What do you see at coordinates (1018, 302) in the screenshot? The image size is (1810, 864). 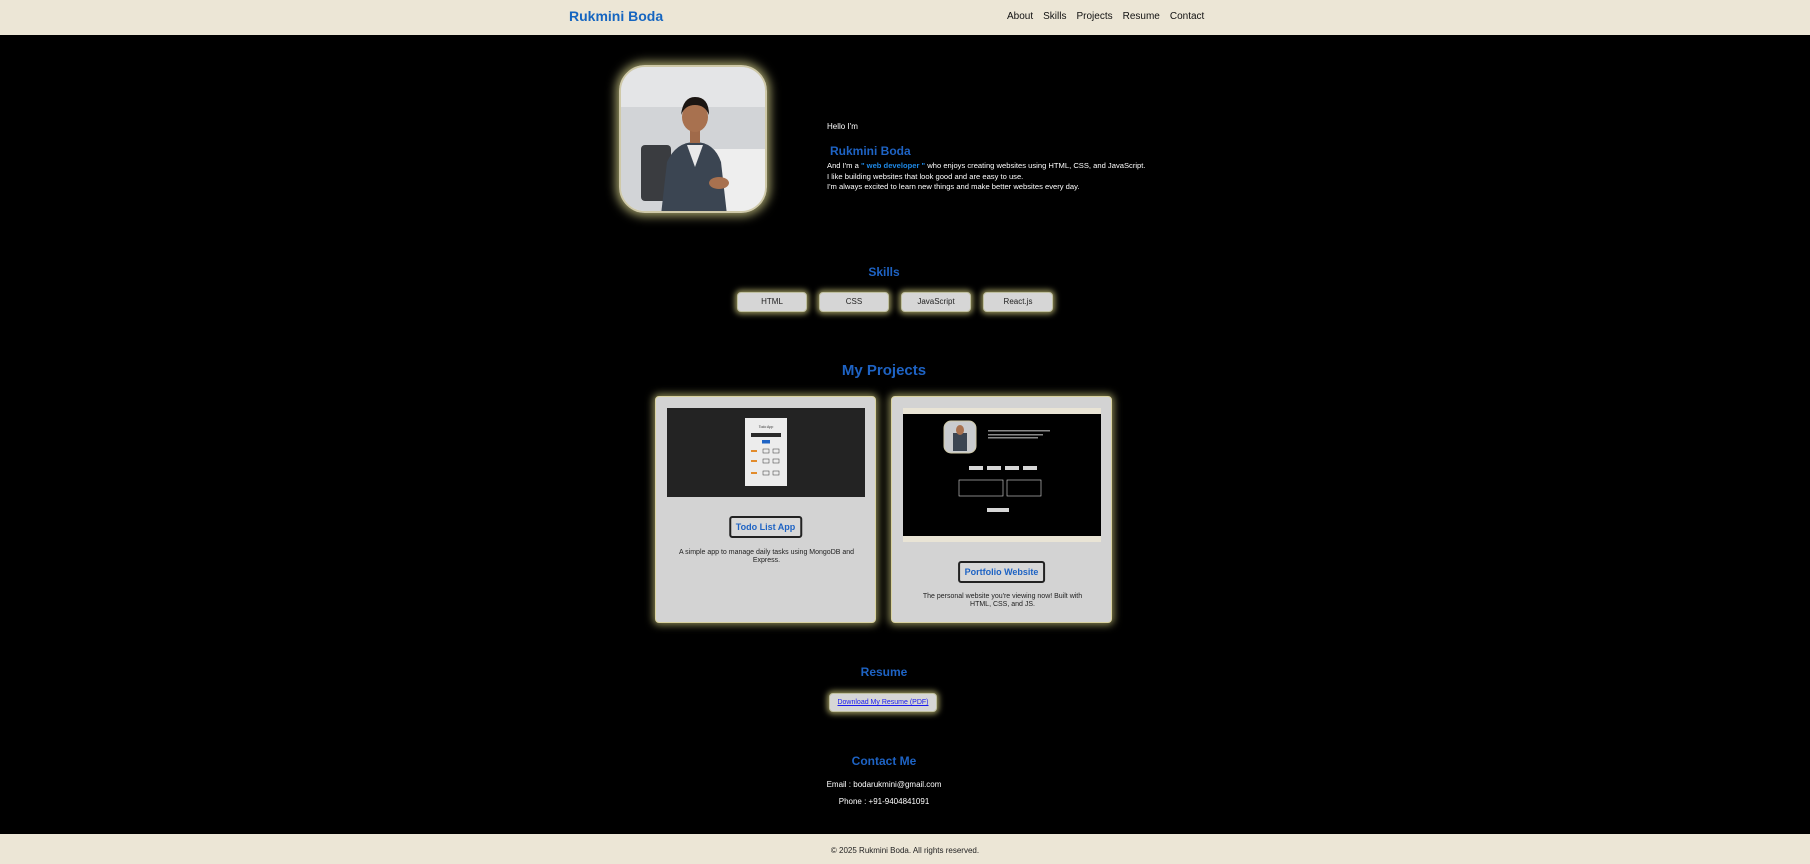 I see `skill-reactjs: React.js` at bounding box center [1018, 302].